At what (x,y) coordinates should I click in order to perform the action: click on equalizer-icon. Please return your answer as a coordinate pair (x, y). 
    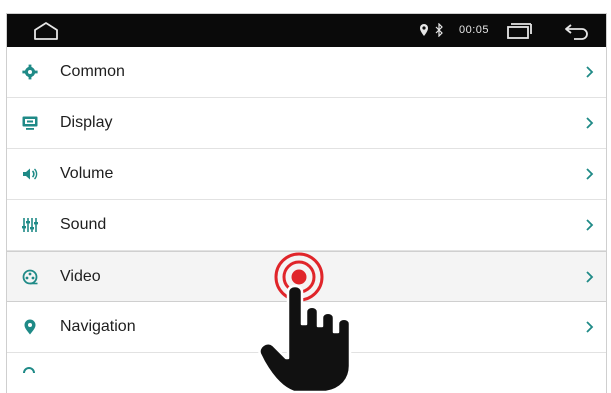
    Looking at the image, I should click on (30, 225).